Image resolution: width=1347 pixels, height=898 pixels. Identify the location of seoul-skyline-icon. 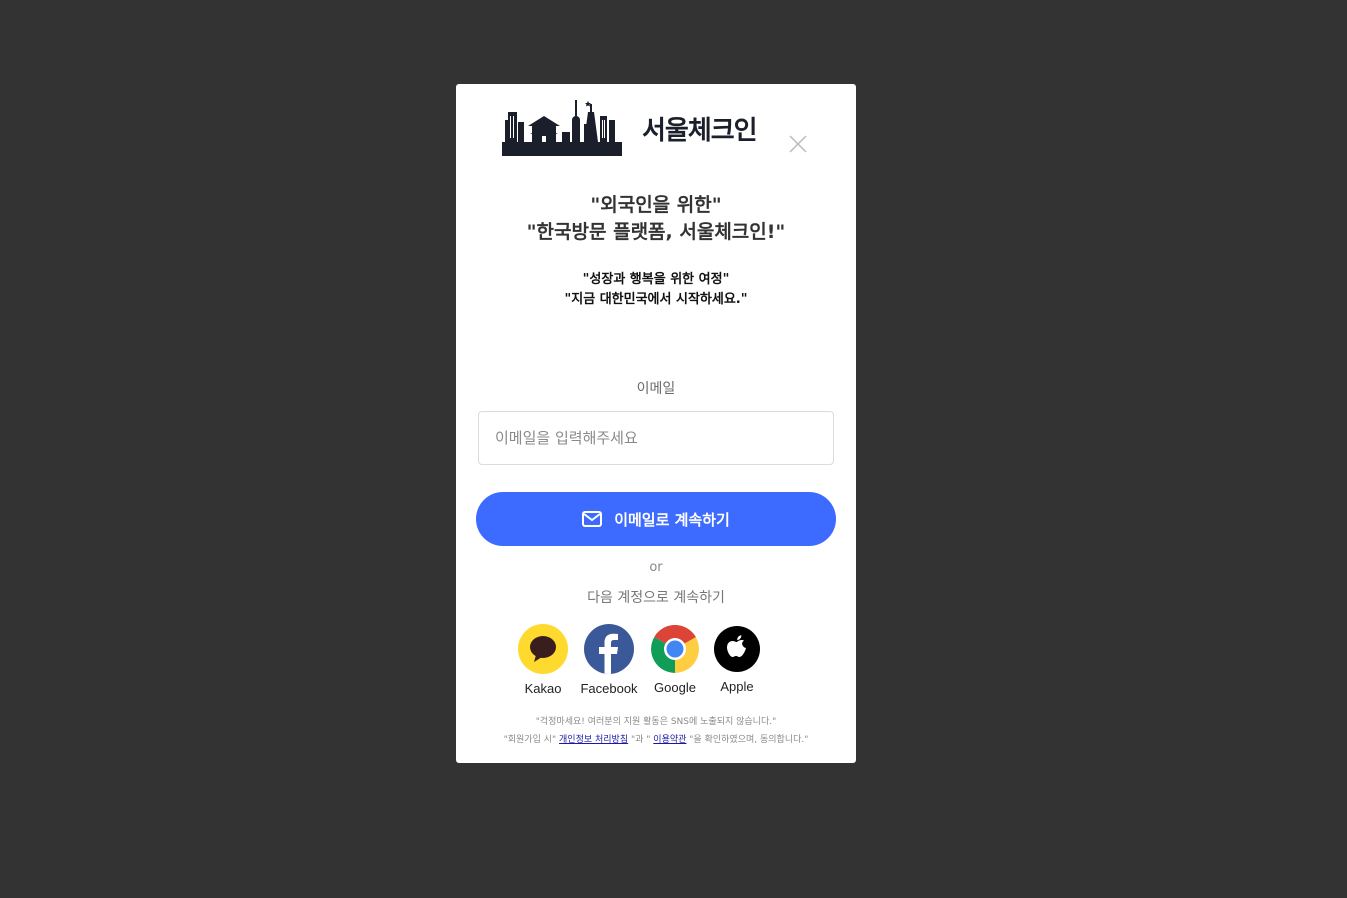
(562, 128).